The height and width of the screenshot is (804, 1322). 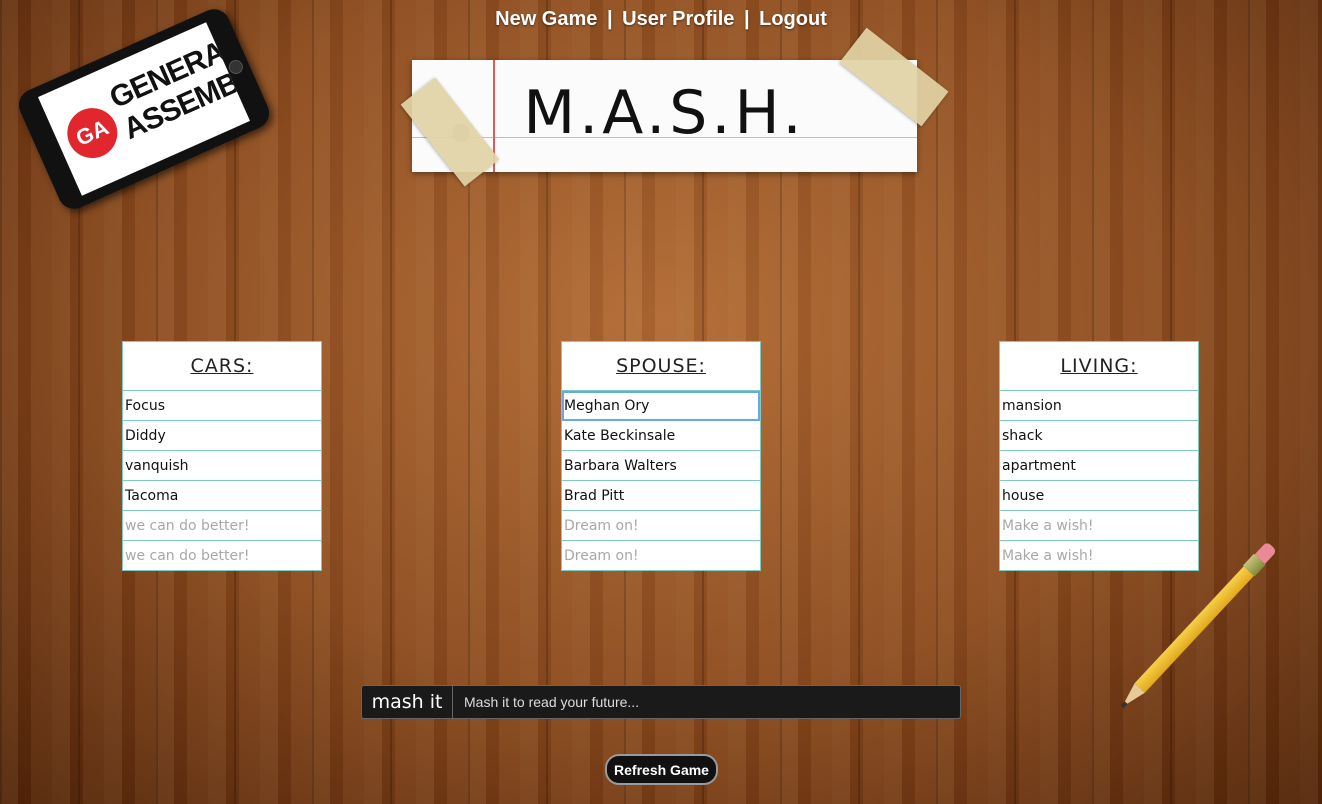 What do you see at coordinates (1194, 629) in the screenshot?
I see `pencil-body` at bounding box center [1194, 629].